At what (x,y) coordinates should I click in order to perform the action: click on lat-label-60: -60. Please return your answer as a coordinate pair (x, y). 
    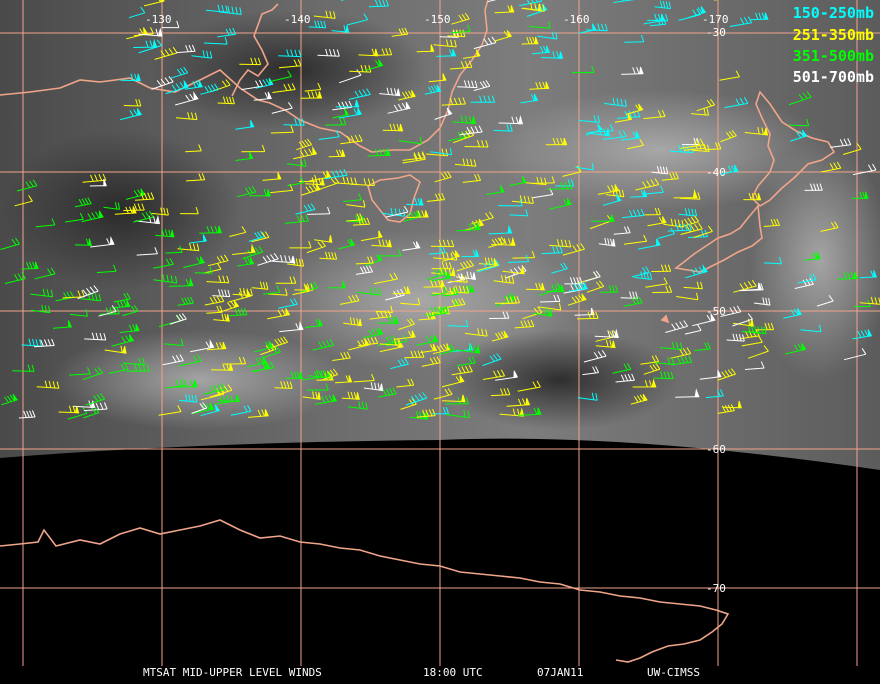
    Looking at the image, I should click on (716, 449).